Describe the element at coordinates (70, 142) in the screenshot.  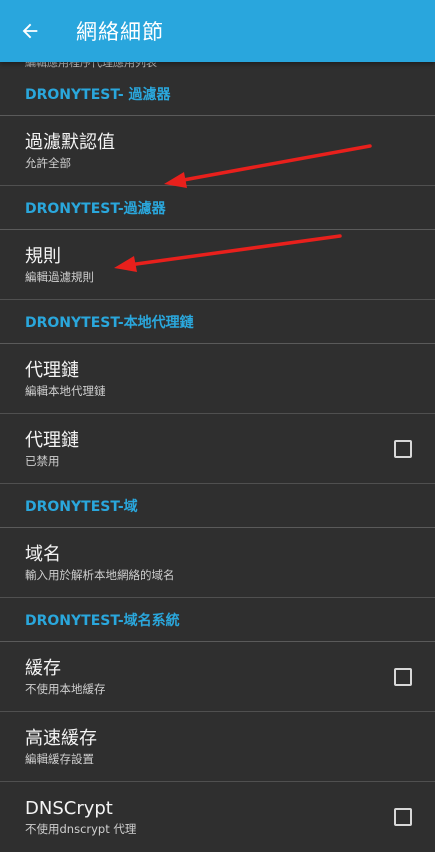
I see `item-title: 過濾默認值` at that location.